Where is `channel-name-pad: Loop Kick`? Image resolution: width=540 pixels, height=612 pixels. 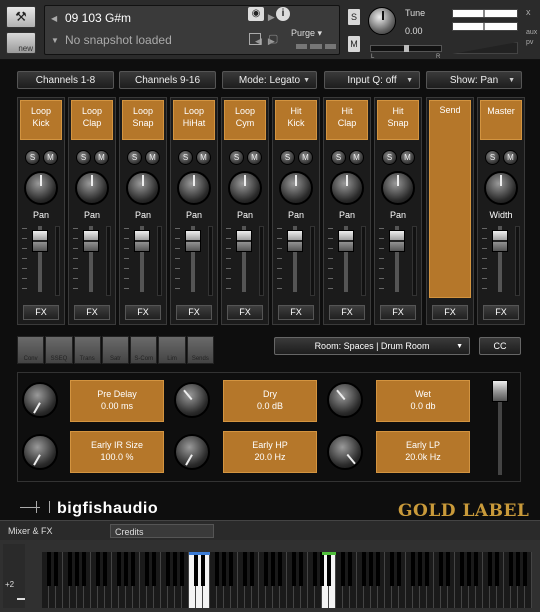
channel-name-pad: Loop Kick is located at coordinates (41, 120).